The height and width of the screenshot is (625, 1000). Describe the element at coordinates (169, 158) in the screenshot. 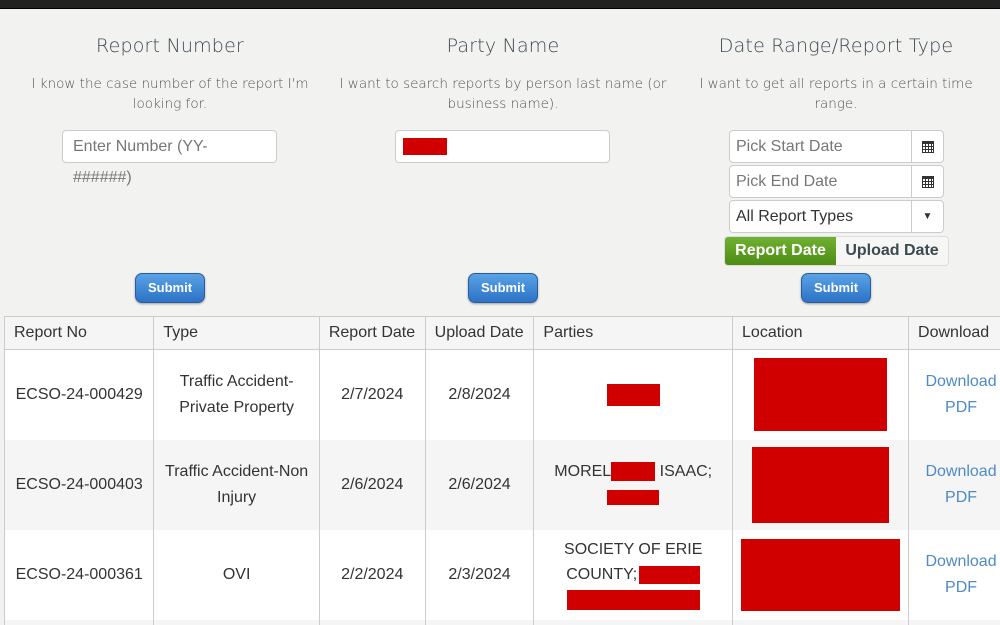

I see `report-number-input: Enter Number (YY-######)` at that location.